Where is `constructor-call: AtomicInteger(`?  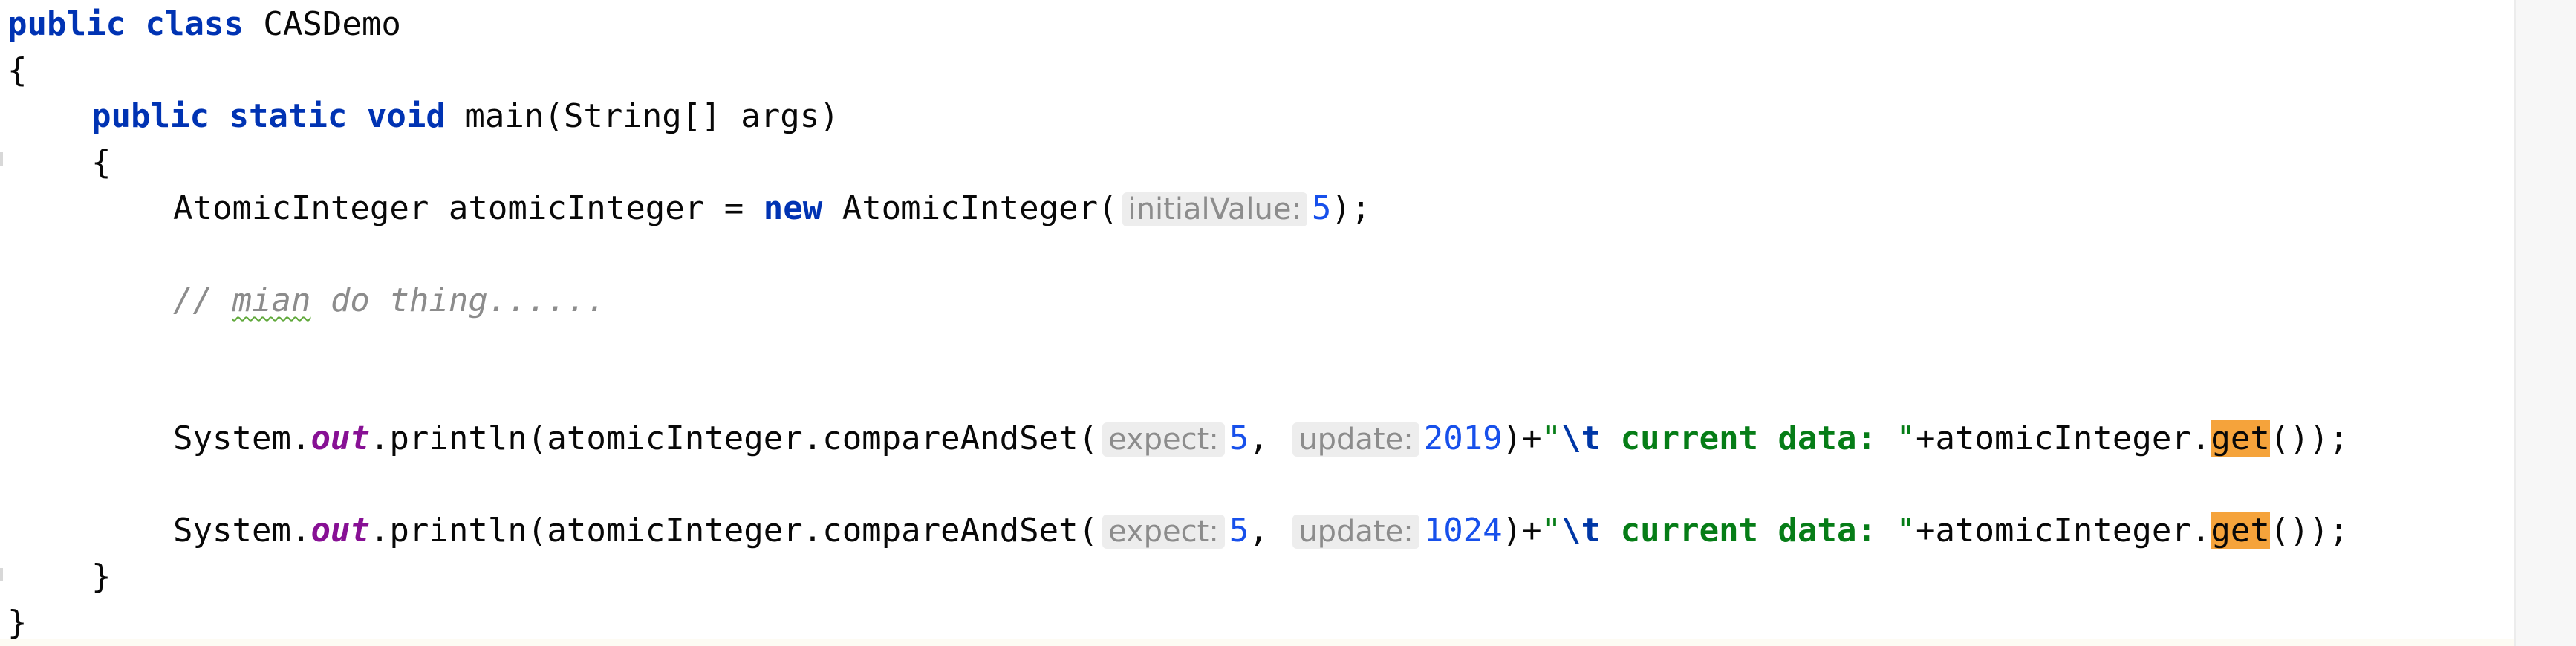 constructor-call: AtomicInteger( is located at coordinates (980, 208).